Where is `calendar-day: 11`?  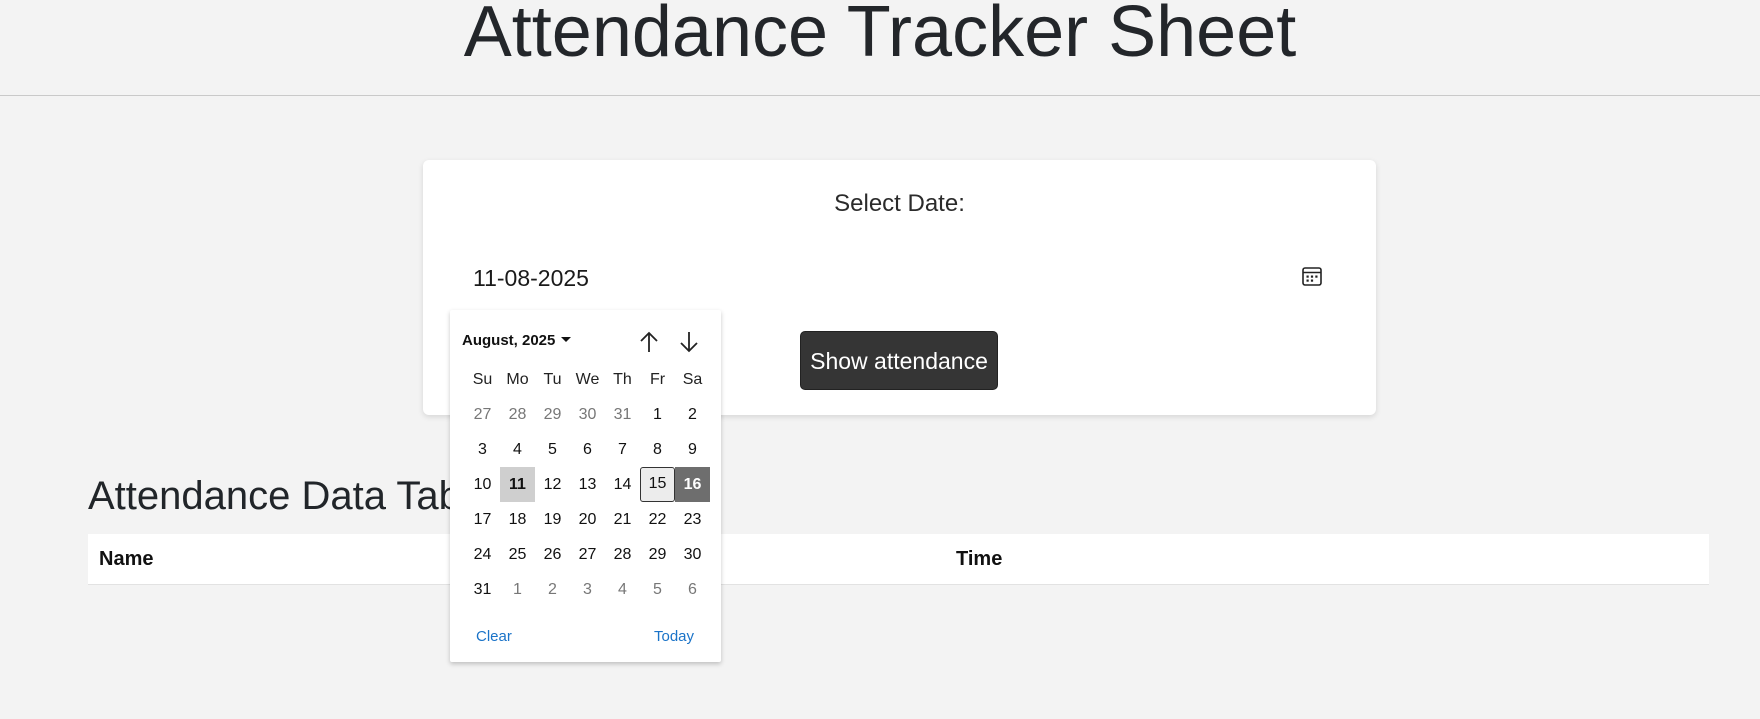
calendar-day: 11 is located at coordinates (517, 484).